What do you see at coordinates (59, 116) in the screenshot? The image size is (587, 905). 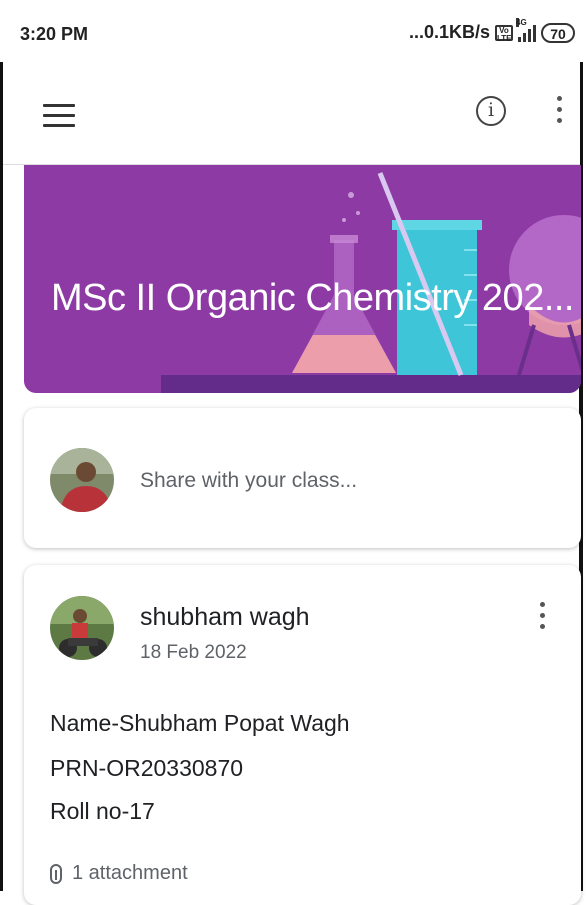 I see `hamburger-menu-icon` at bounding box center [59, 116].